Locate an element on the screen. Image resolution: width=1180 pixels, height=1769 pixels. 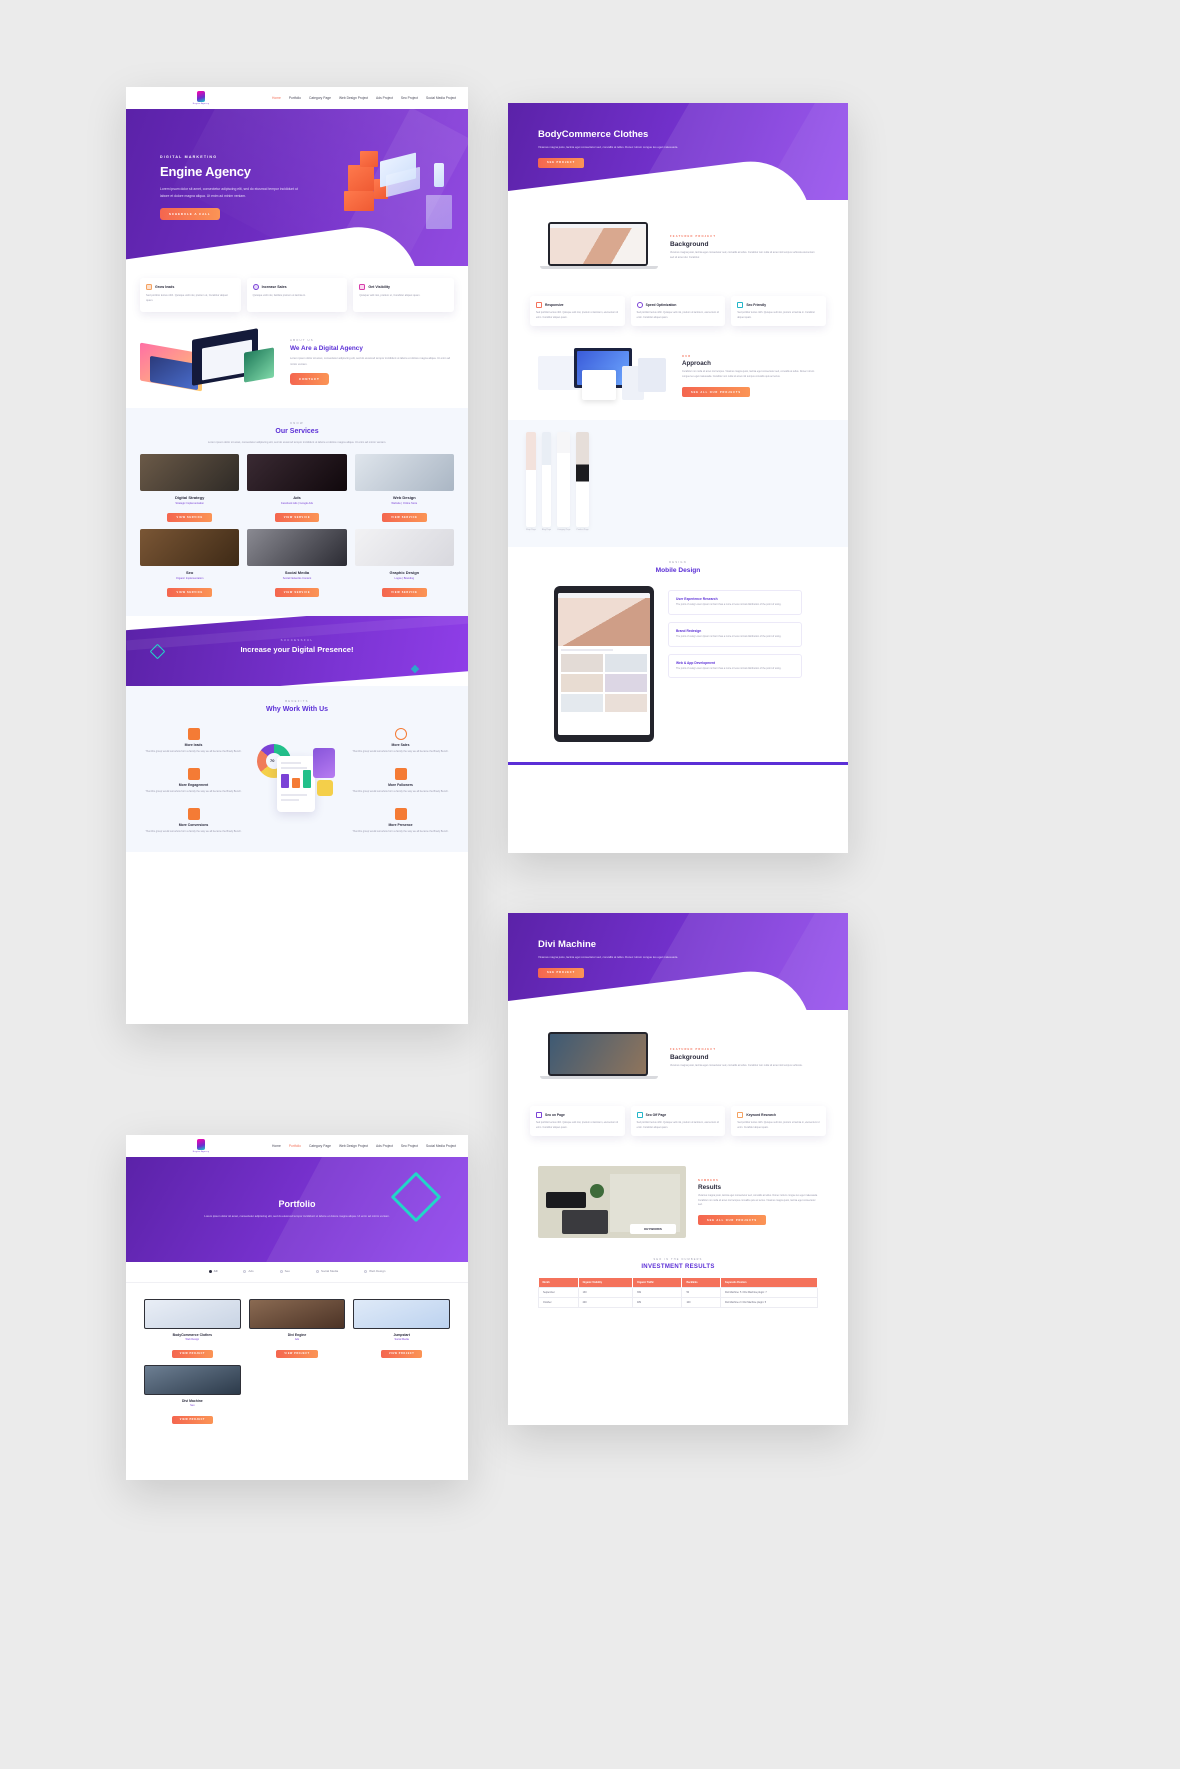
search-icon is located at coordinates (740, 305).